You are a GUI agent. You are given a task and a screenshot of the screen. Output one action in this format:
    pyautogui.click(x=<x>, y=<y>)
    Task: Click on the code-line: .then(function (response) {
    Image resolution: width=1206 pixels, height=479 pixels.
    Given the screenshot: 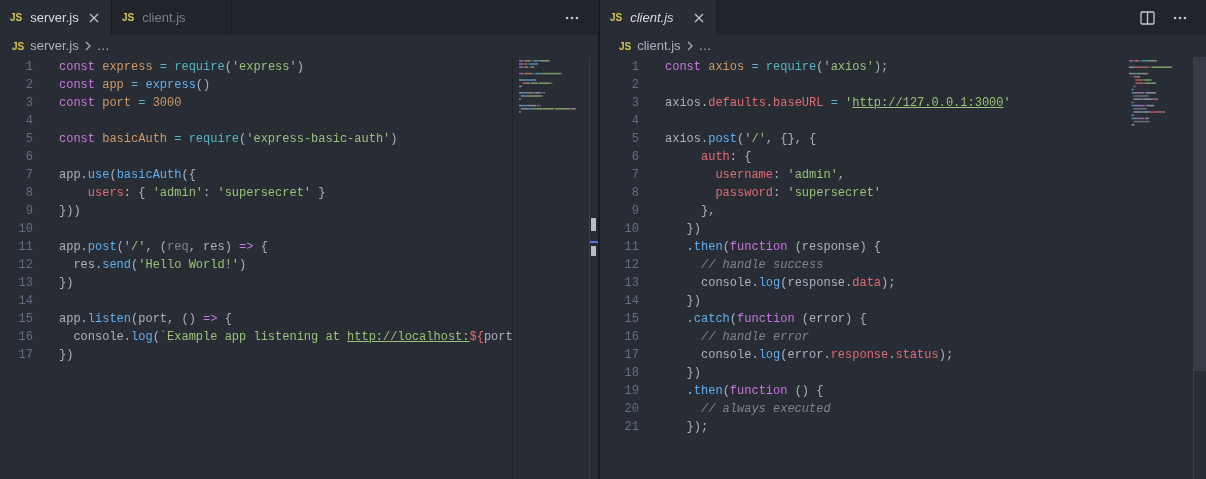 What is the action you would take?
    pyautogui.click(x=783, y=247)
    